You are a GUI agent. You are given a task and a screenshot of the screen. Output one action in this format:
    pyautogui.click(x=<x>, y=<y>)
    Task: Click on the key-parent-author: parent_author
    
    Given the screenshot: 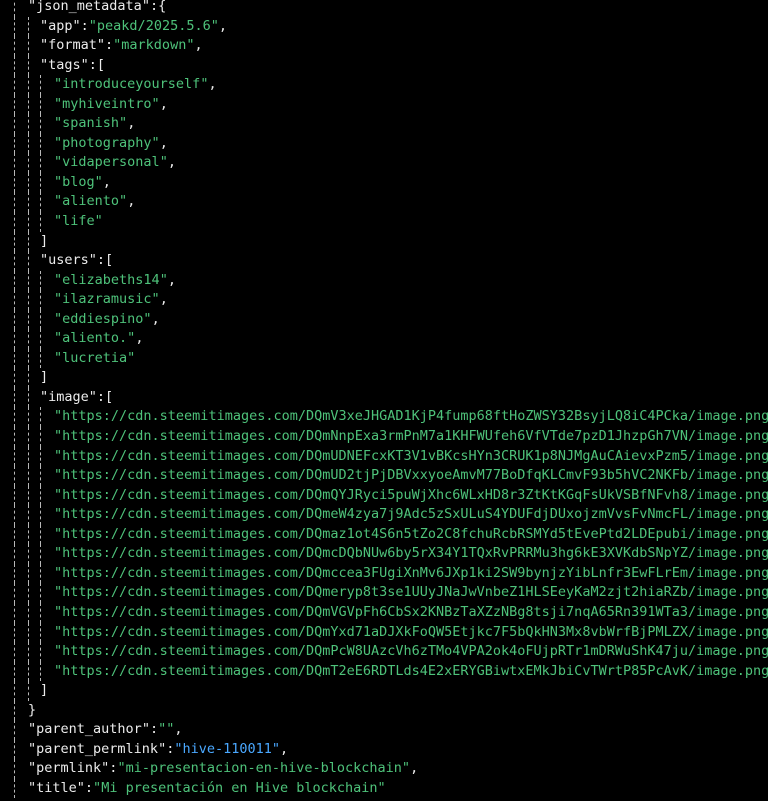 What is the action you would take?
    pyautogui.click(x=89, y=729)
    